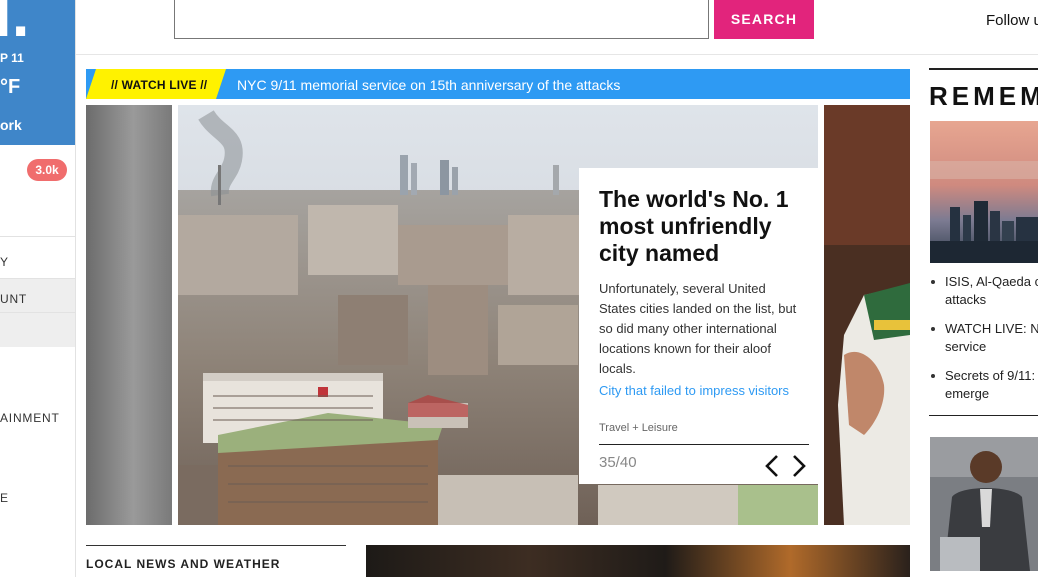 This screenshot has width=1038, height=577. I want to click on slide-related-link: City that failed to impress visitors, so click(699, 390).